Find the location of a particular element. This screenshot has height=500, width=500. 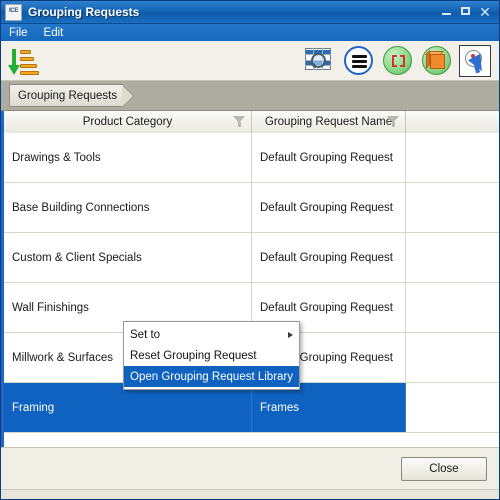

status-strip is located at coordinates (250, 494).